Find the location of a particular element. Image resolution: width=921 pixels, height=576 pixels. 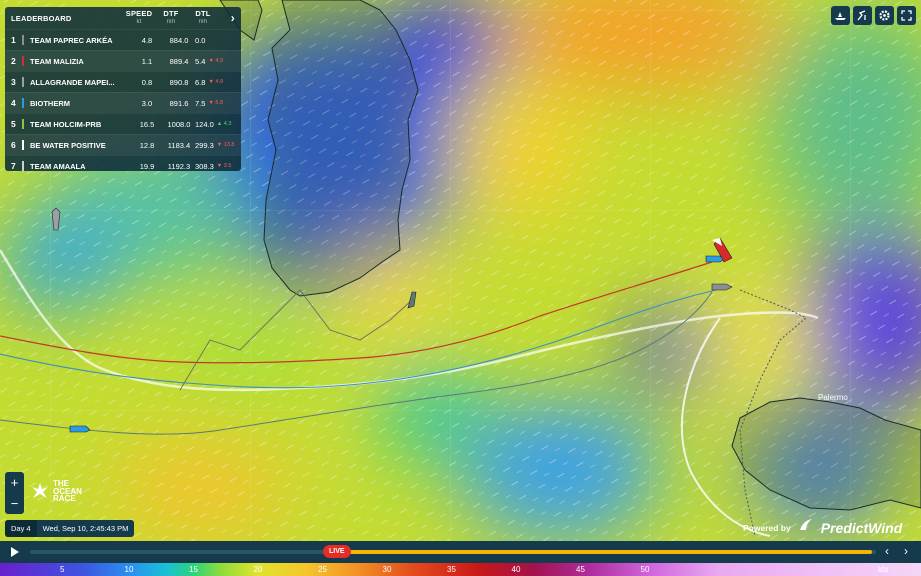

scale-tick: 25 is located at coordinates (322, 569).